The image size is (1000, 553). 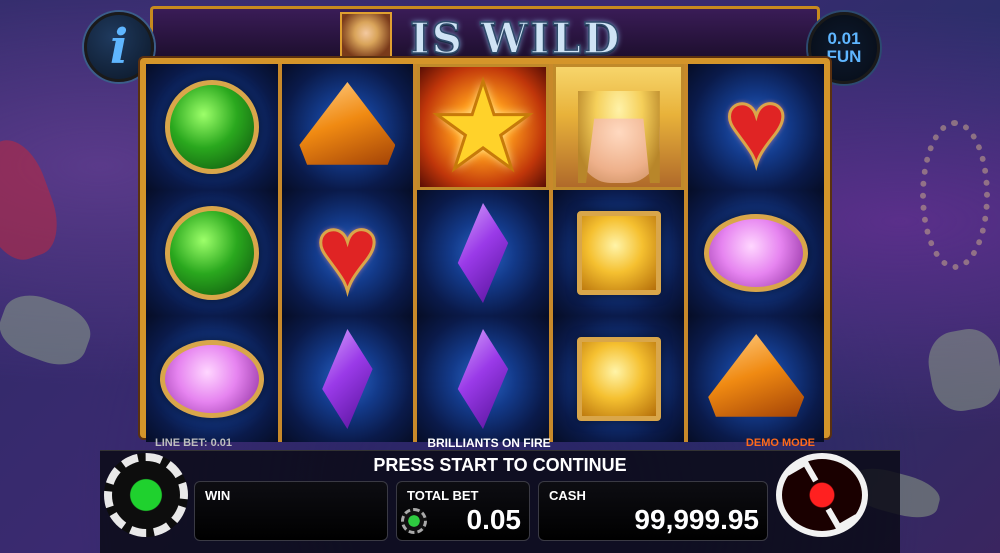 What do you see at coordinates (844, 56) in the screenshot?
I see `coin-currency: FUN` at bounding box center [844, 56].